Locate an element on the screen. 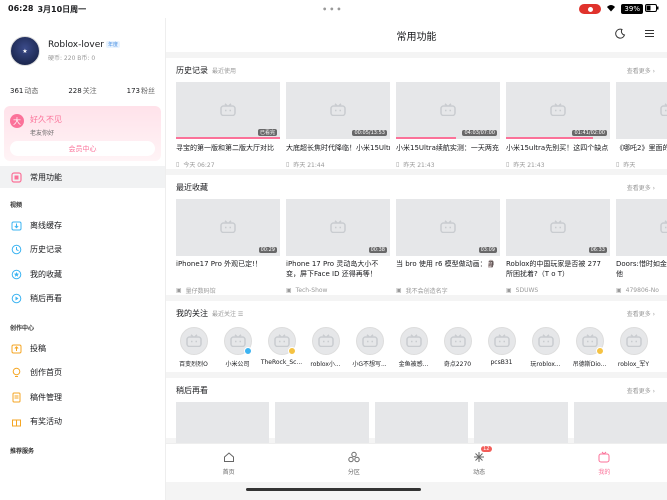 The width and height of the screenshot is (667, 500). channels-icon is located at coordinates (354, 458).